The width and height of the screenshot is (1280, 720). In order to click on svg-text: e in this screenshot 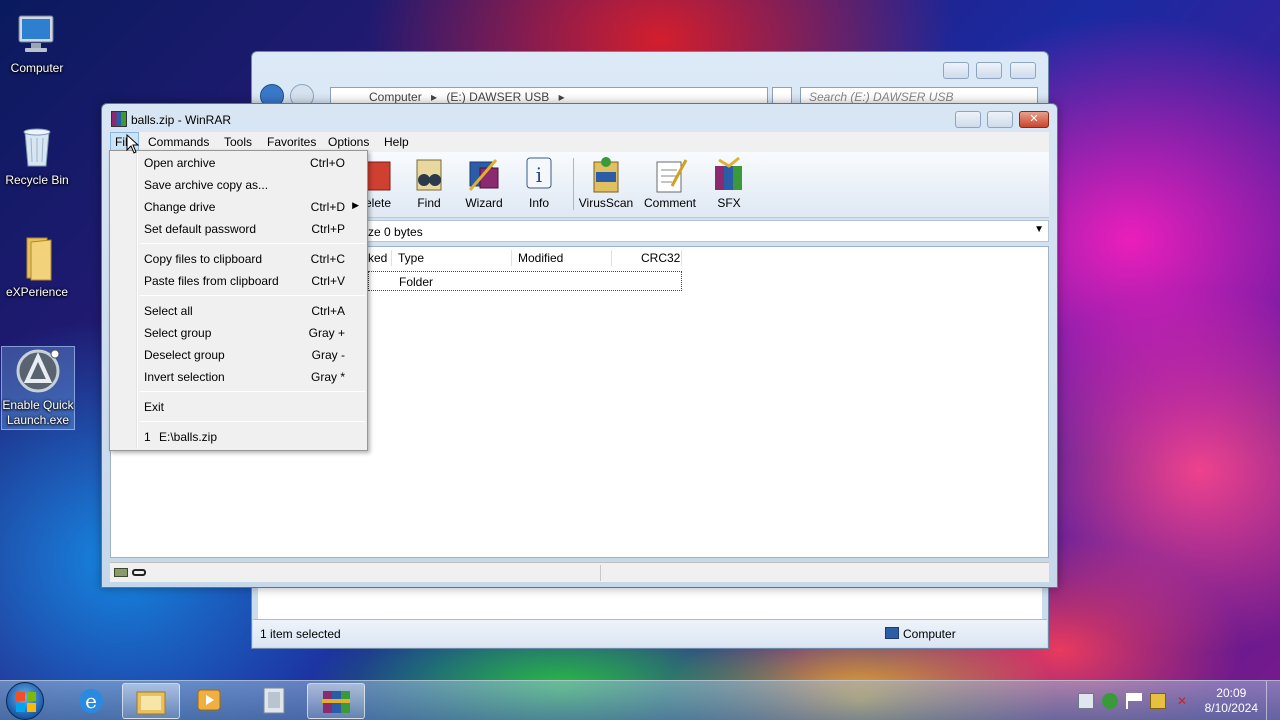, I will do `click(91, 701)`.